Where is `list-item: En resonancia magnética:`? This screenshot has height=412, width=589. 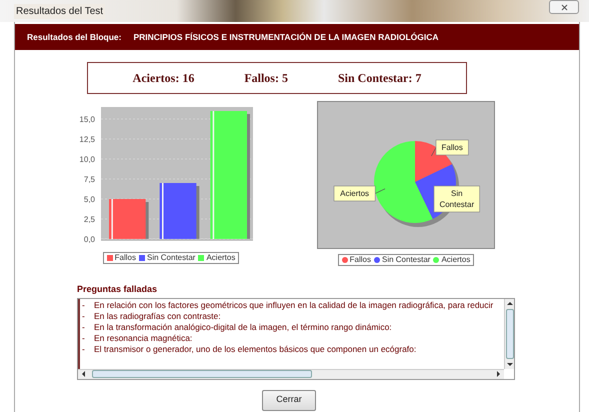 list-item: En resonancia magnética: is located at coordinates (143, 338).